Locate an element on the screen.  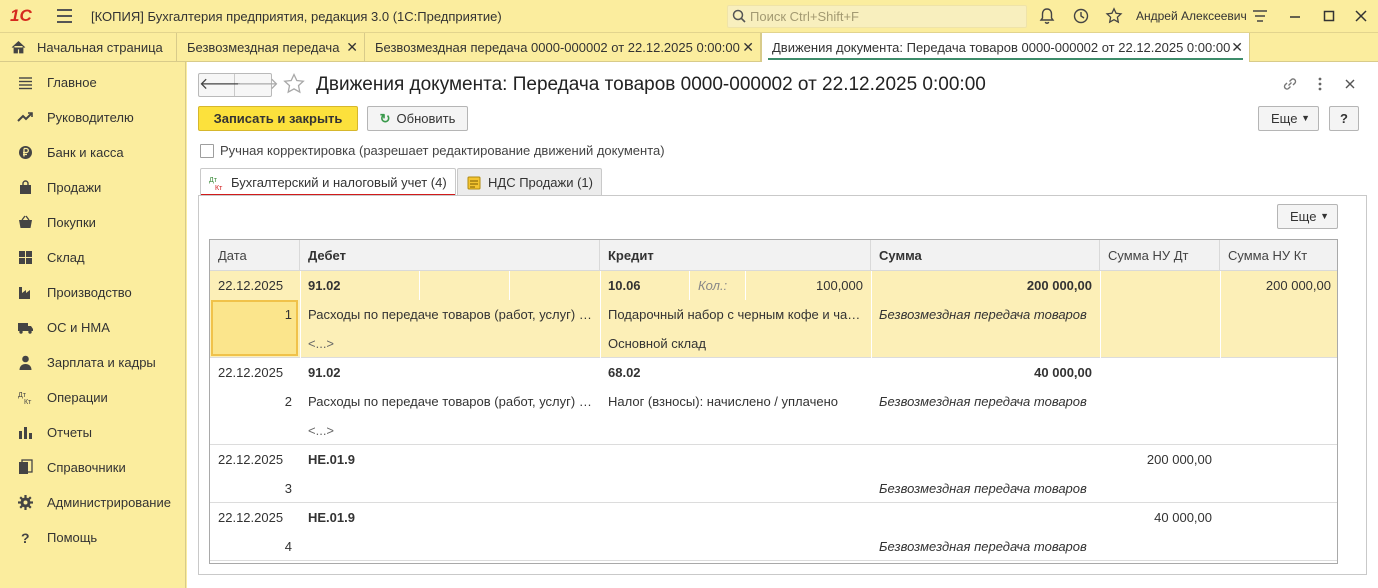
dt-kt-icon: ДтКт is located at coordinates (216, 184).